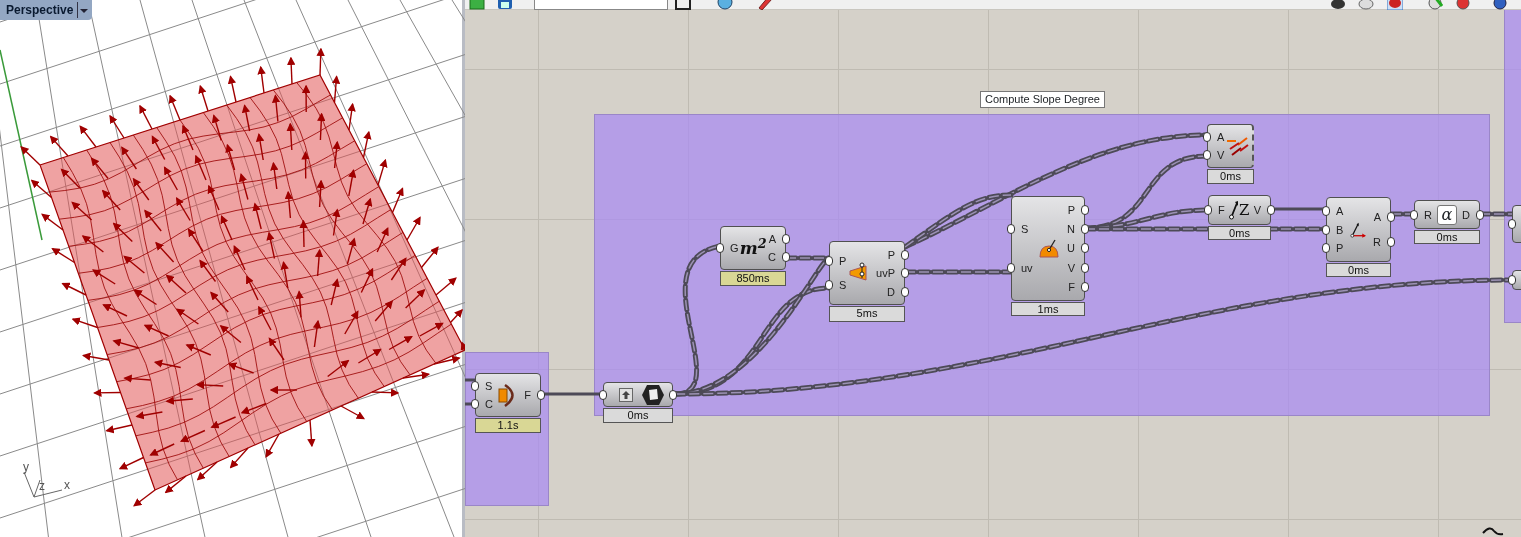 The height and width of the screenshot is (537, 1521). What do you see at coordinates (1048, 309) in the screenshot?
I see `timing-label: 1ms` at bounding box center [1048, 309].